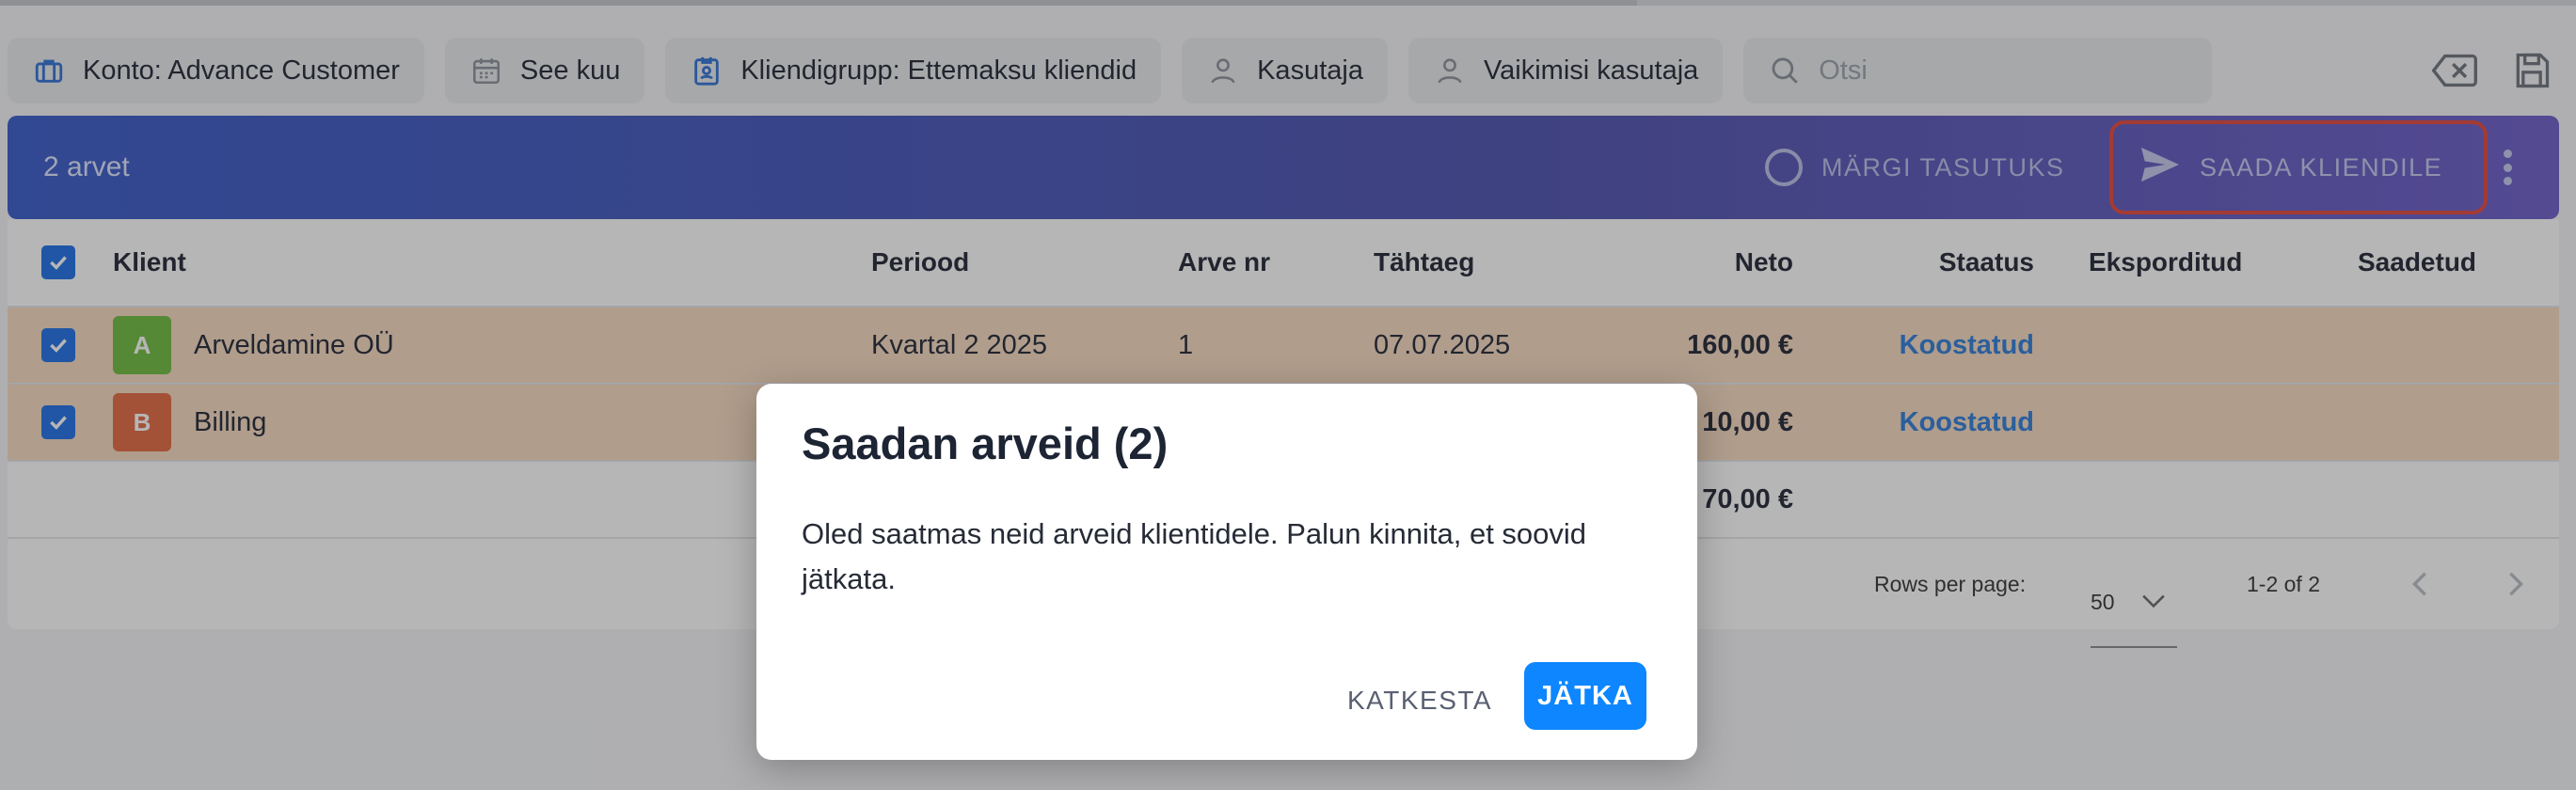 The width and height of the screenshot is (2576, 790). What do you see at coordinates (985, 443) in the screenshot?
I see `dialog-title: Saadan arveid (2)` at bounding box center [985, 443].